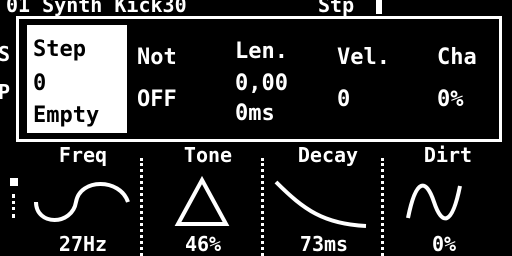  What do you see at coordinates (363, 57) in the screenshot?
I see `velocity-label: Vel.` at bounding box center [363, 57].